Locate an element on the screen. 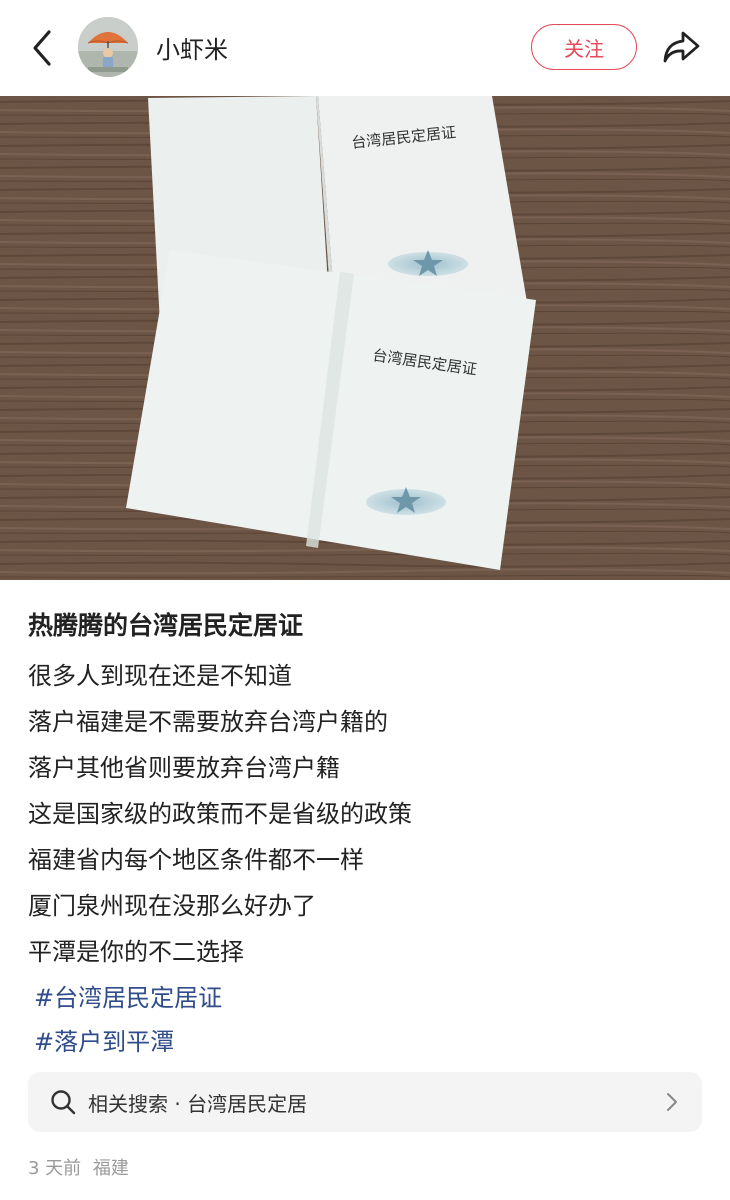  body-line: 福建省内每个地区条件都不一样 is located at coordinates (196, 860).